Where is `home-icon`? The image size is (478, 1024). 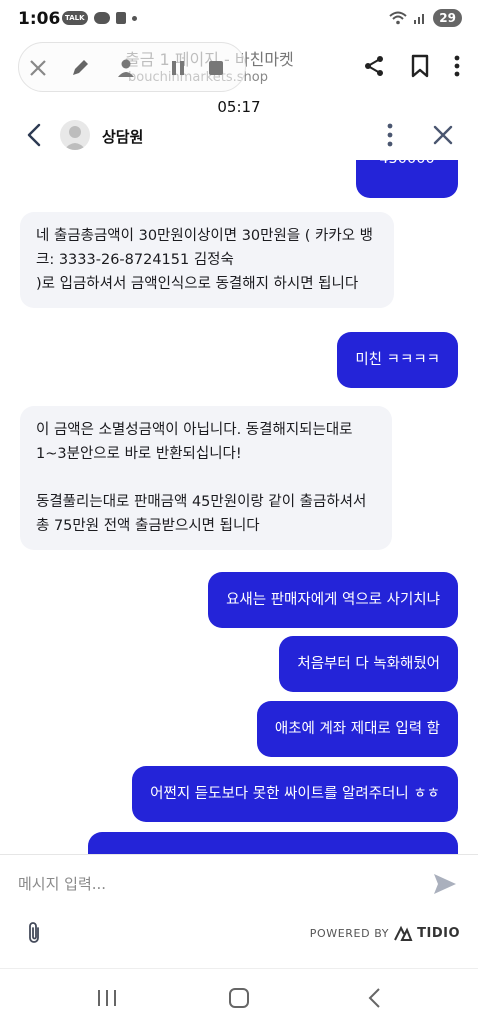
home-icon is located at coordinates (239, 1000).